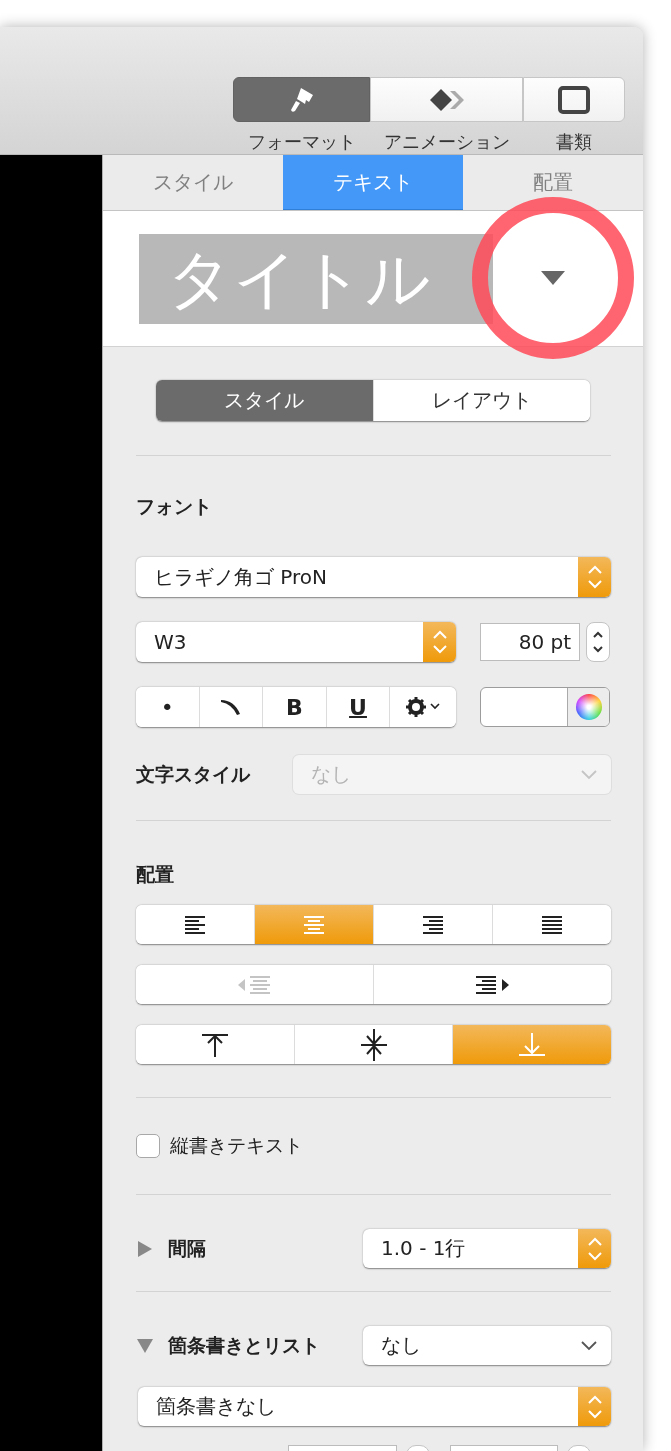 This screenshot has height=1451, width=671. What do you see at coordinates (545, 707) in the screenshot?
I see `color-well` at bounding box center [545, 707].